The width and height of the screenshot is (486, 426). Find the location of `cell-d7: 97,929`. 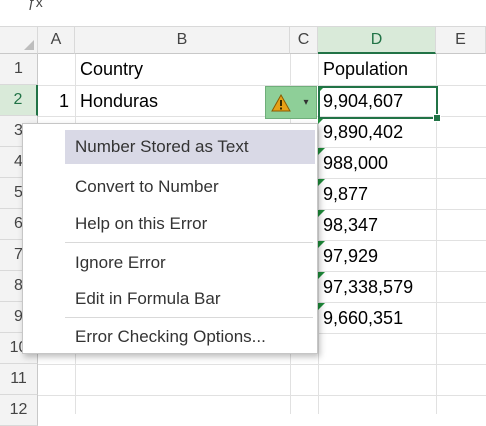

cell-d7: 97,929 is located at coordinates (377, 256).